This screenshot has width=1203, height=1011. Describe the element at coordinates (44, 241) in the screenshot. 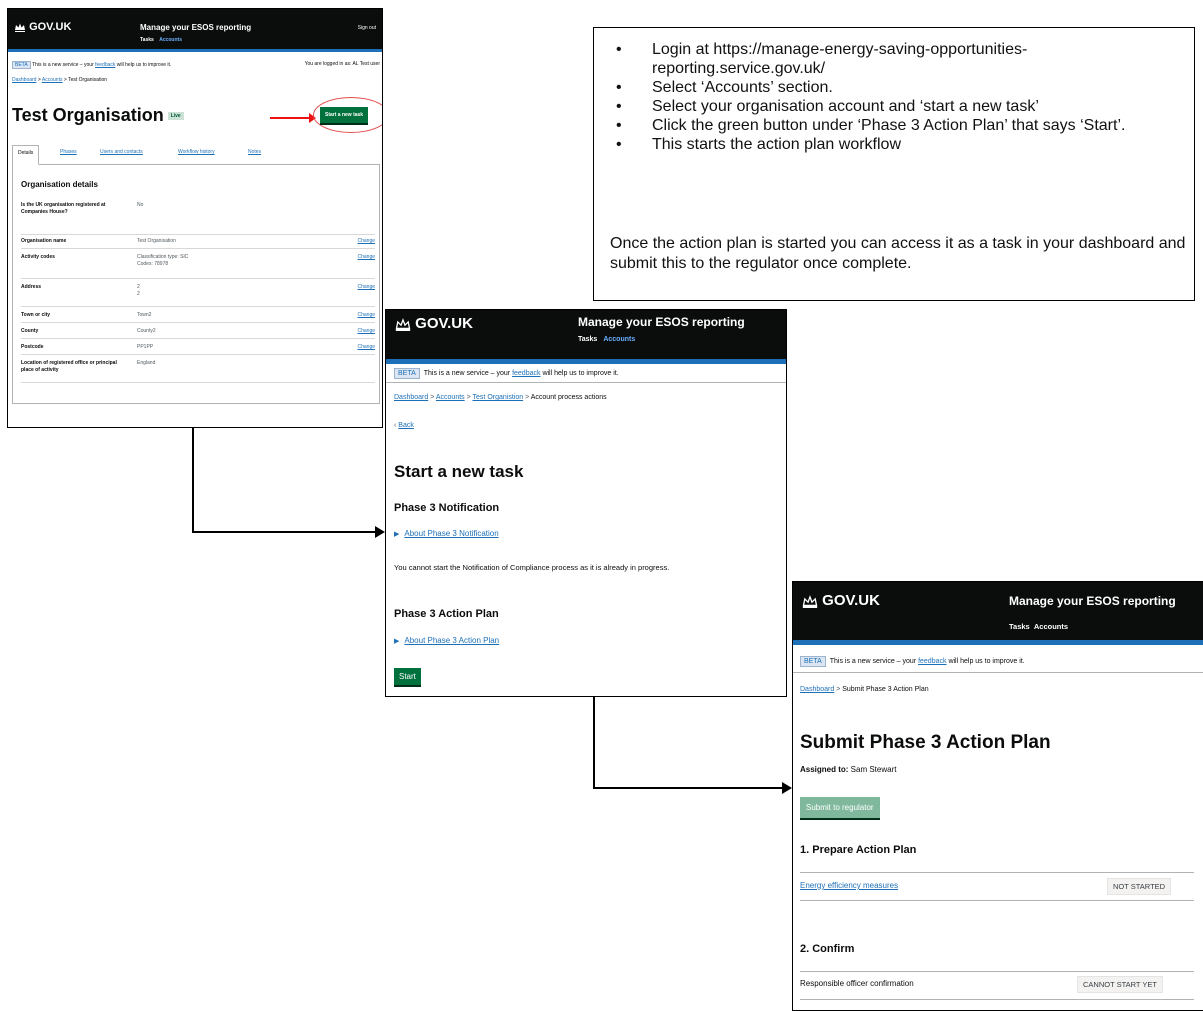

I see `row-key: Organisation name` at that location.